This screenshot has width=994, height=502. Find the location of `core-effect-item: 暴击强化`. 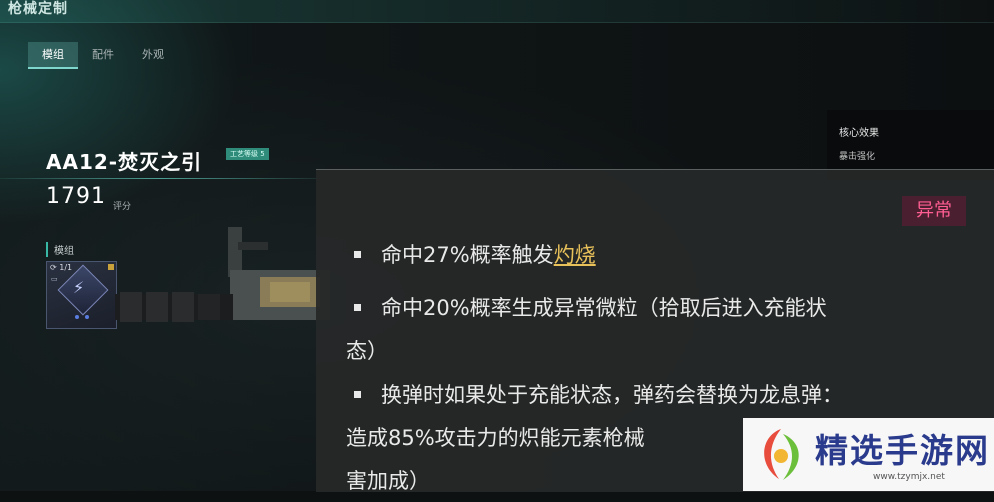

core-effect-item: 暴击强化 is located at coordinates (857, 157).